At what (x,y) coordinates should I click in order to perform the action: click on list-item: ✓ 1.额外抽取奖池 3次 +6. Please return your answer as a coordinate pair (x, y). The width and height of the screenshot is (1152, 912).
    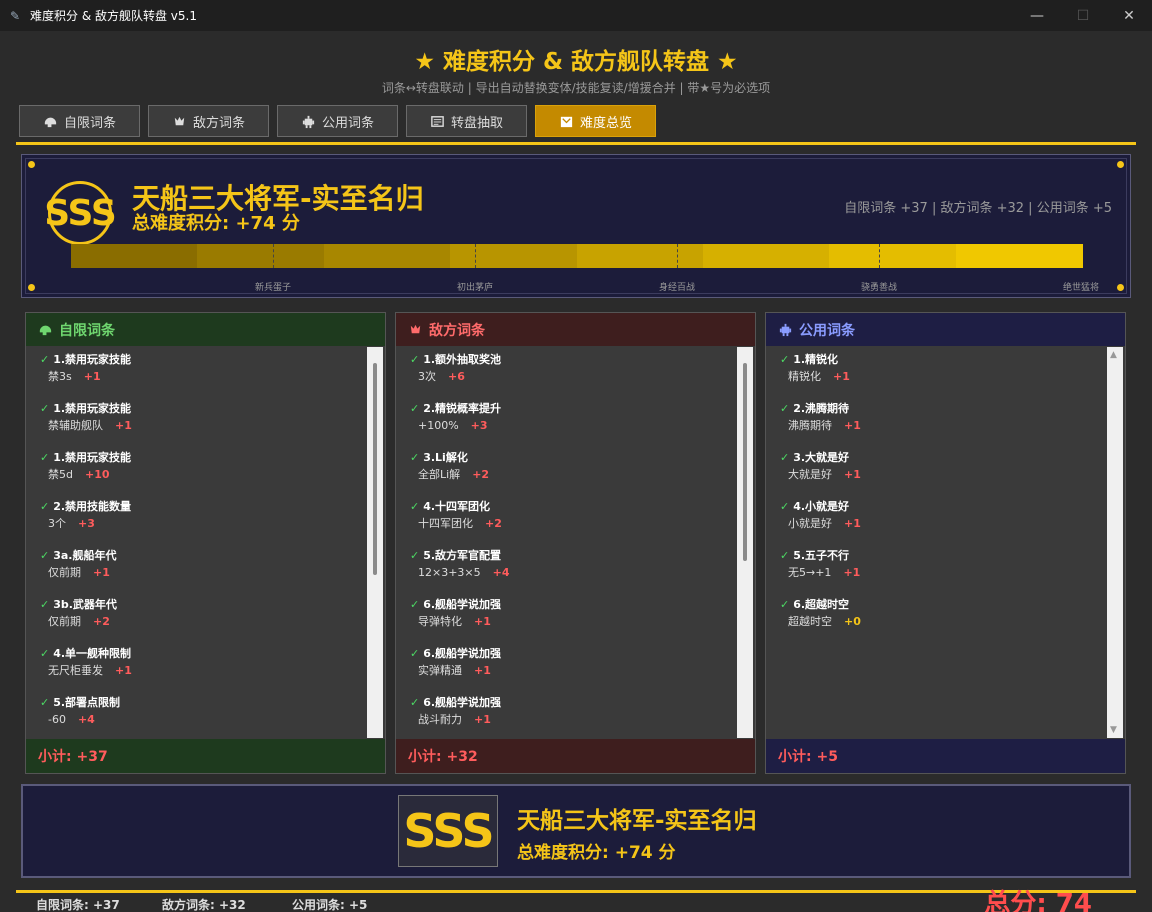
    Looking at the image, I should click on (455, 372).